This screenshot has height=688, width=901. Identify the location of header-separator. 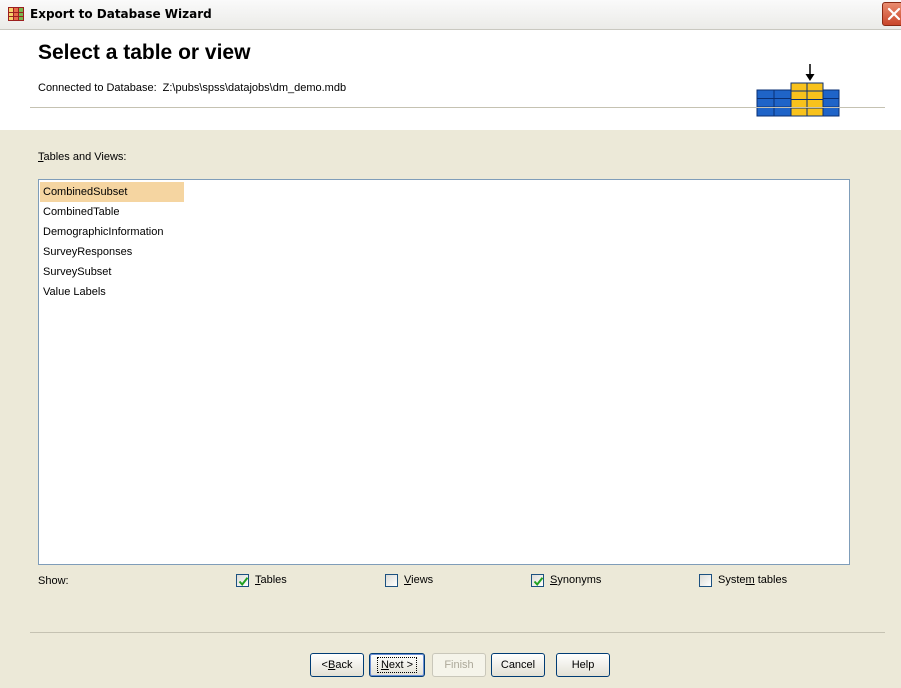
(457, 107).